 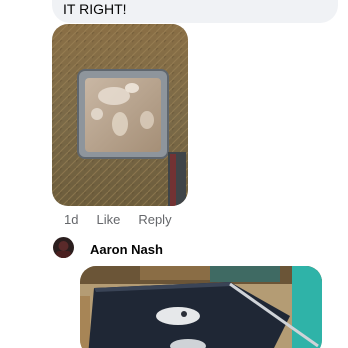 I want to click on avatar-image, so click(x=63, y=247).